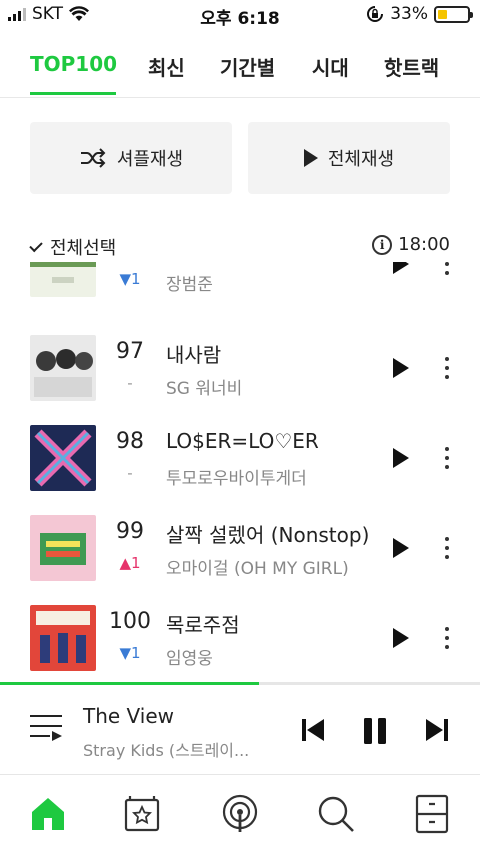 Image resolution: width=480 pixels, height=851 pixels. Describe the element at coordinates (93, 158) in the screenshot. I see `shuffle-icon` at that location.